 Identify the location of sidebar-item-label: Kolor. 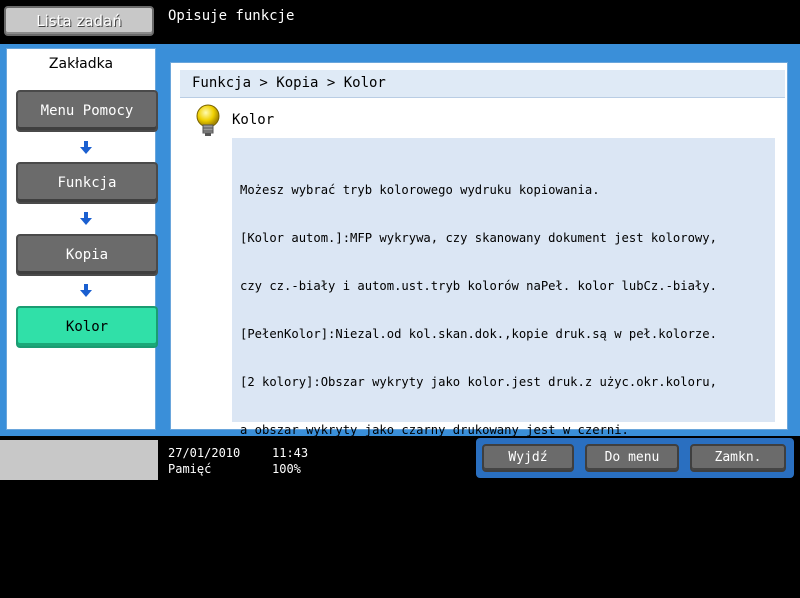
(87, 327).